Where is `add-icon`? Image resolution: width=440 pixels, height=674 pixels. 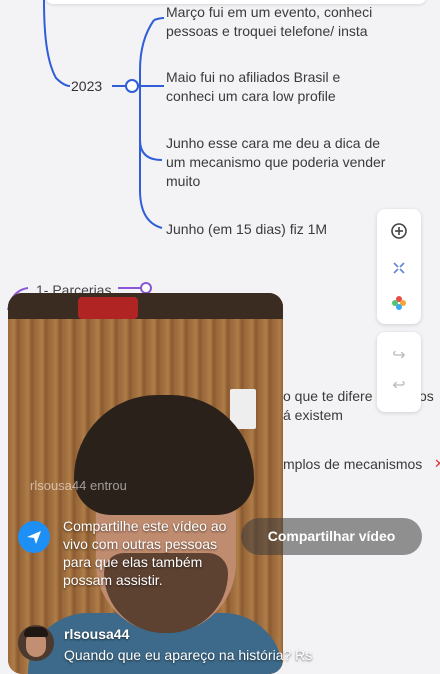
add-icon is located at coordinates (399, 231).